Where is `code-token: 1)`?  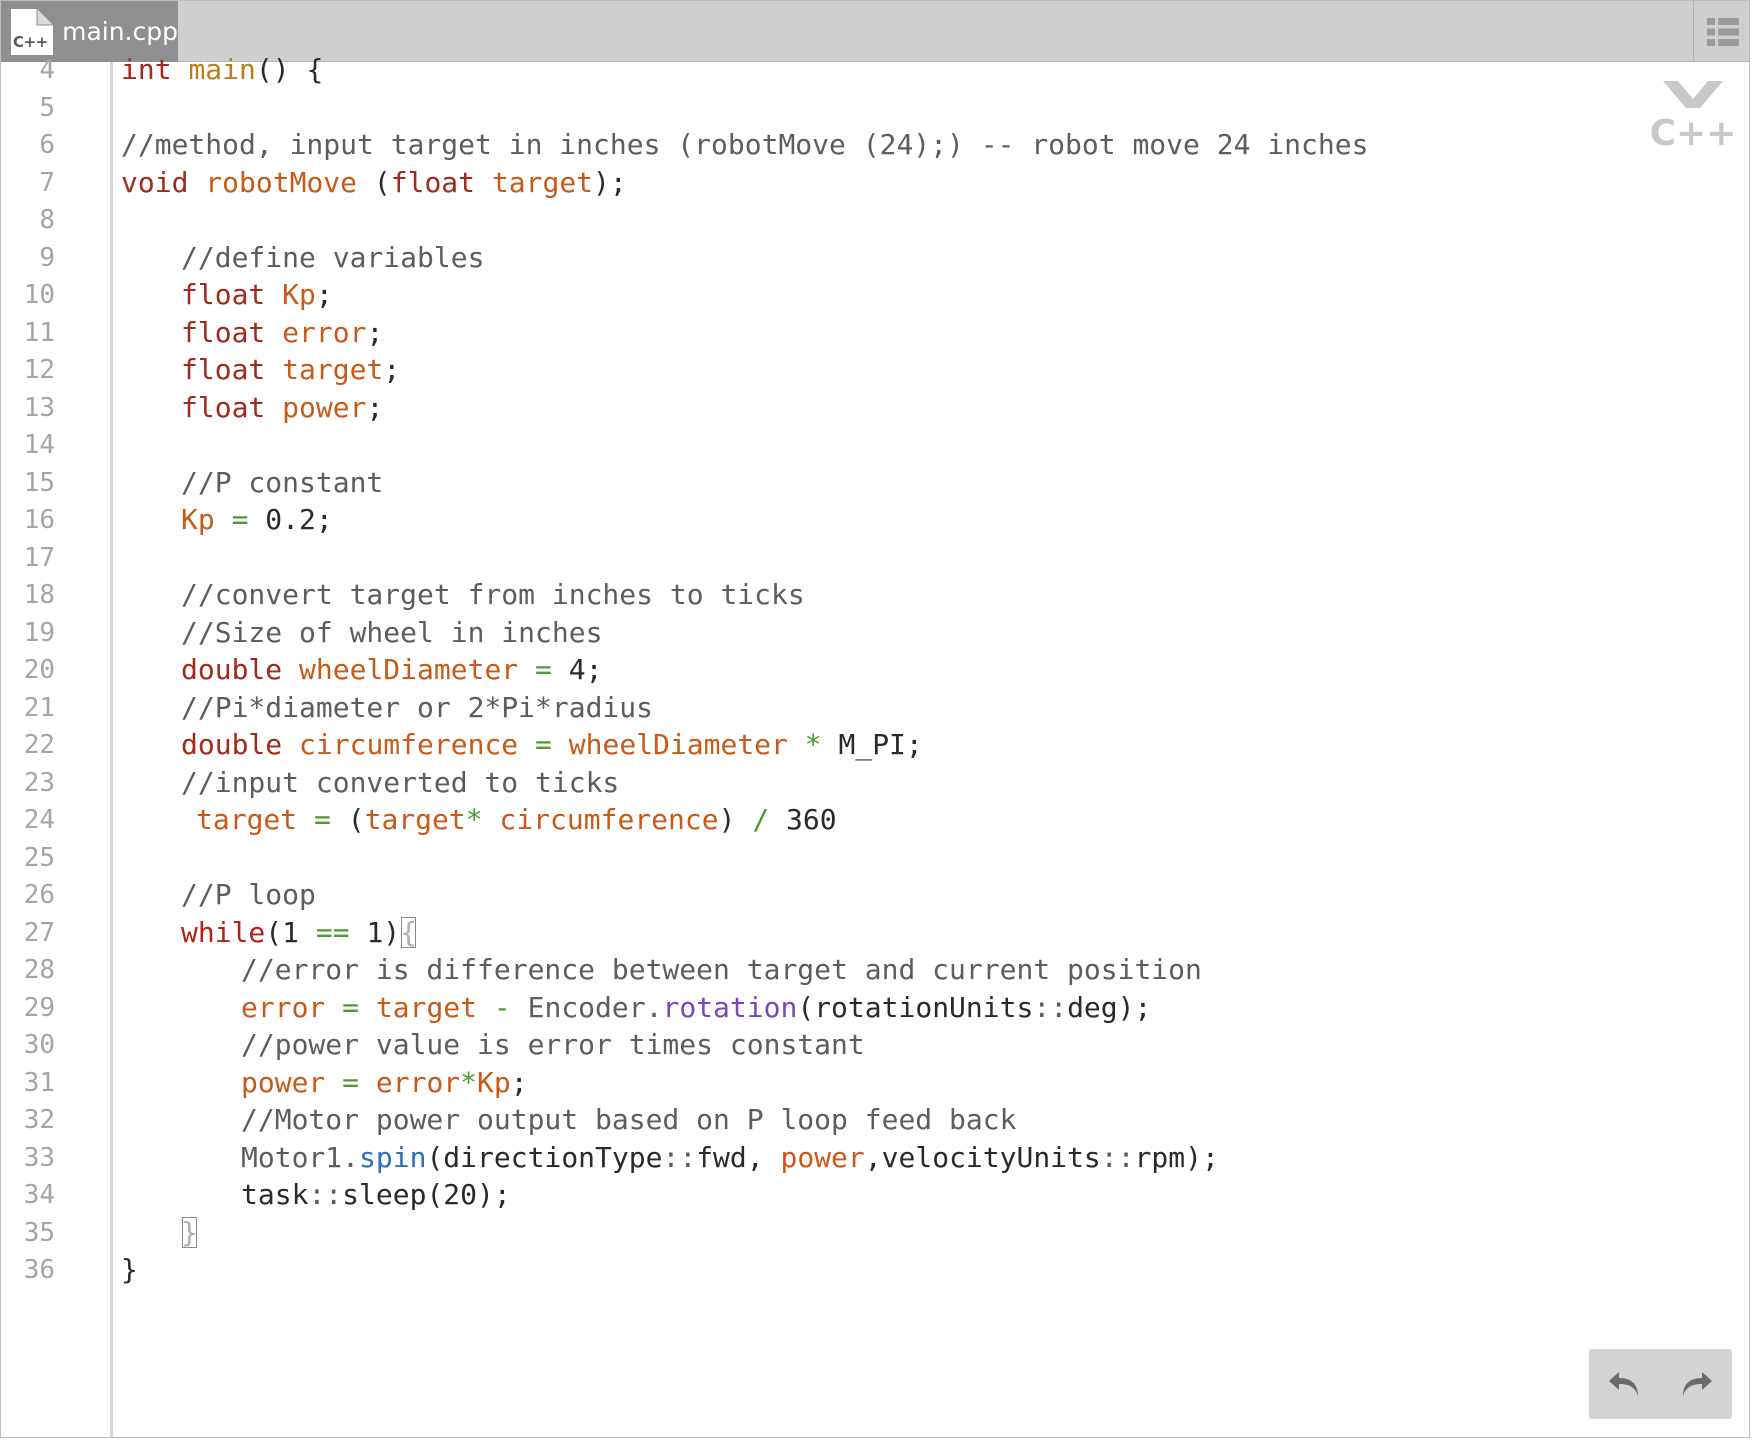
code-token: 1) is located at coordinates (375, 932).